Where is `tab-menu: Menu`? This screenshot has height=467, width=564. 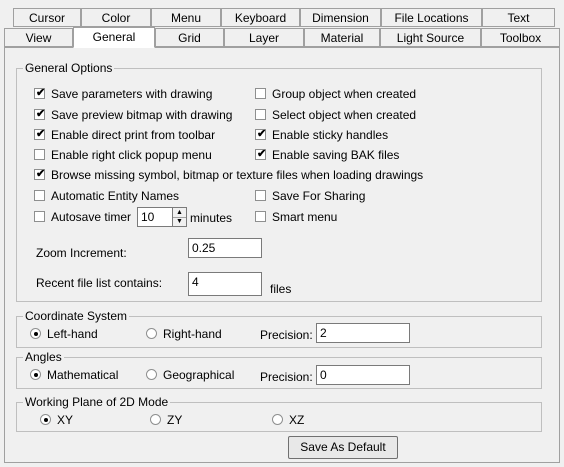
tab-menu: Menu is located at coordinates (186, 17).